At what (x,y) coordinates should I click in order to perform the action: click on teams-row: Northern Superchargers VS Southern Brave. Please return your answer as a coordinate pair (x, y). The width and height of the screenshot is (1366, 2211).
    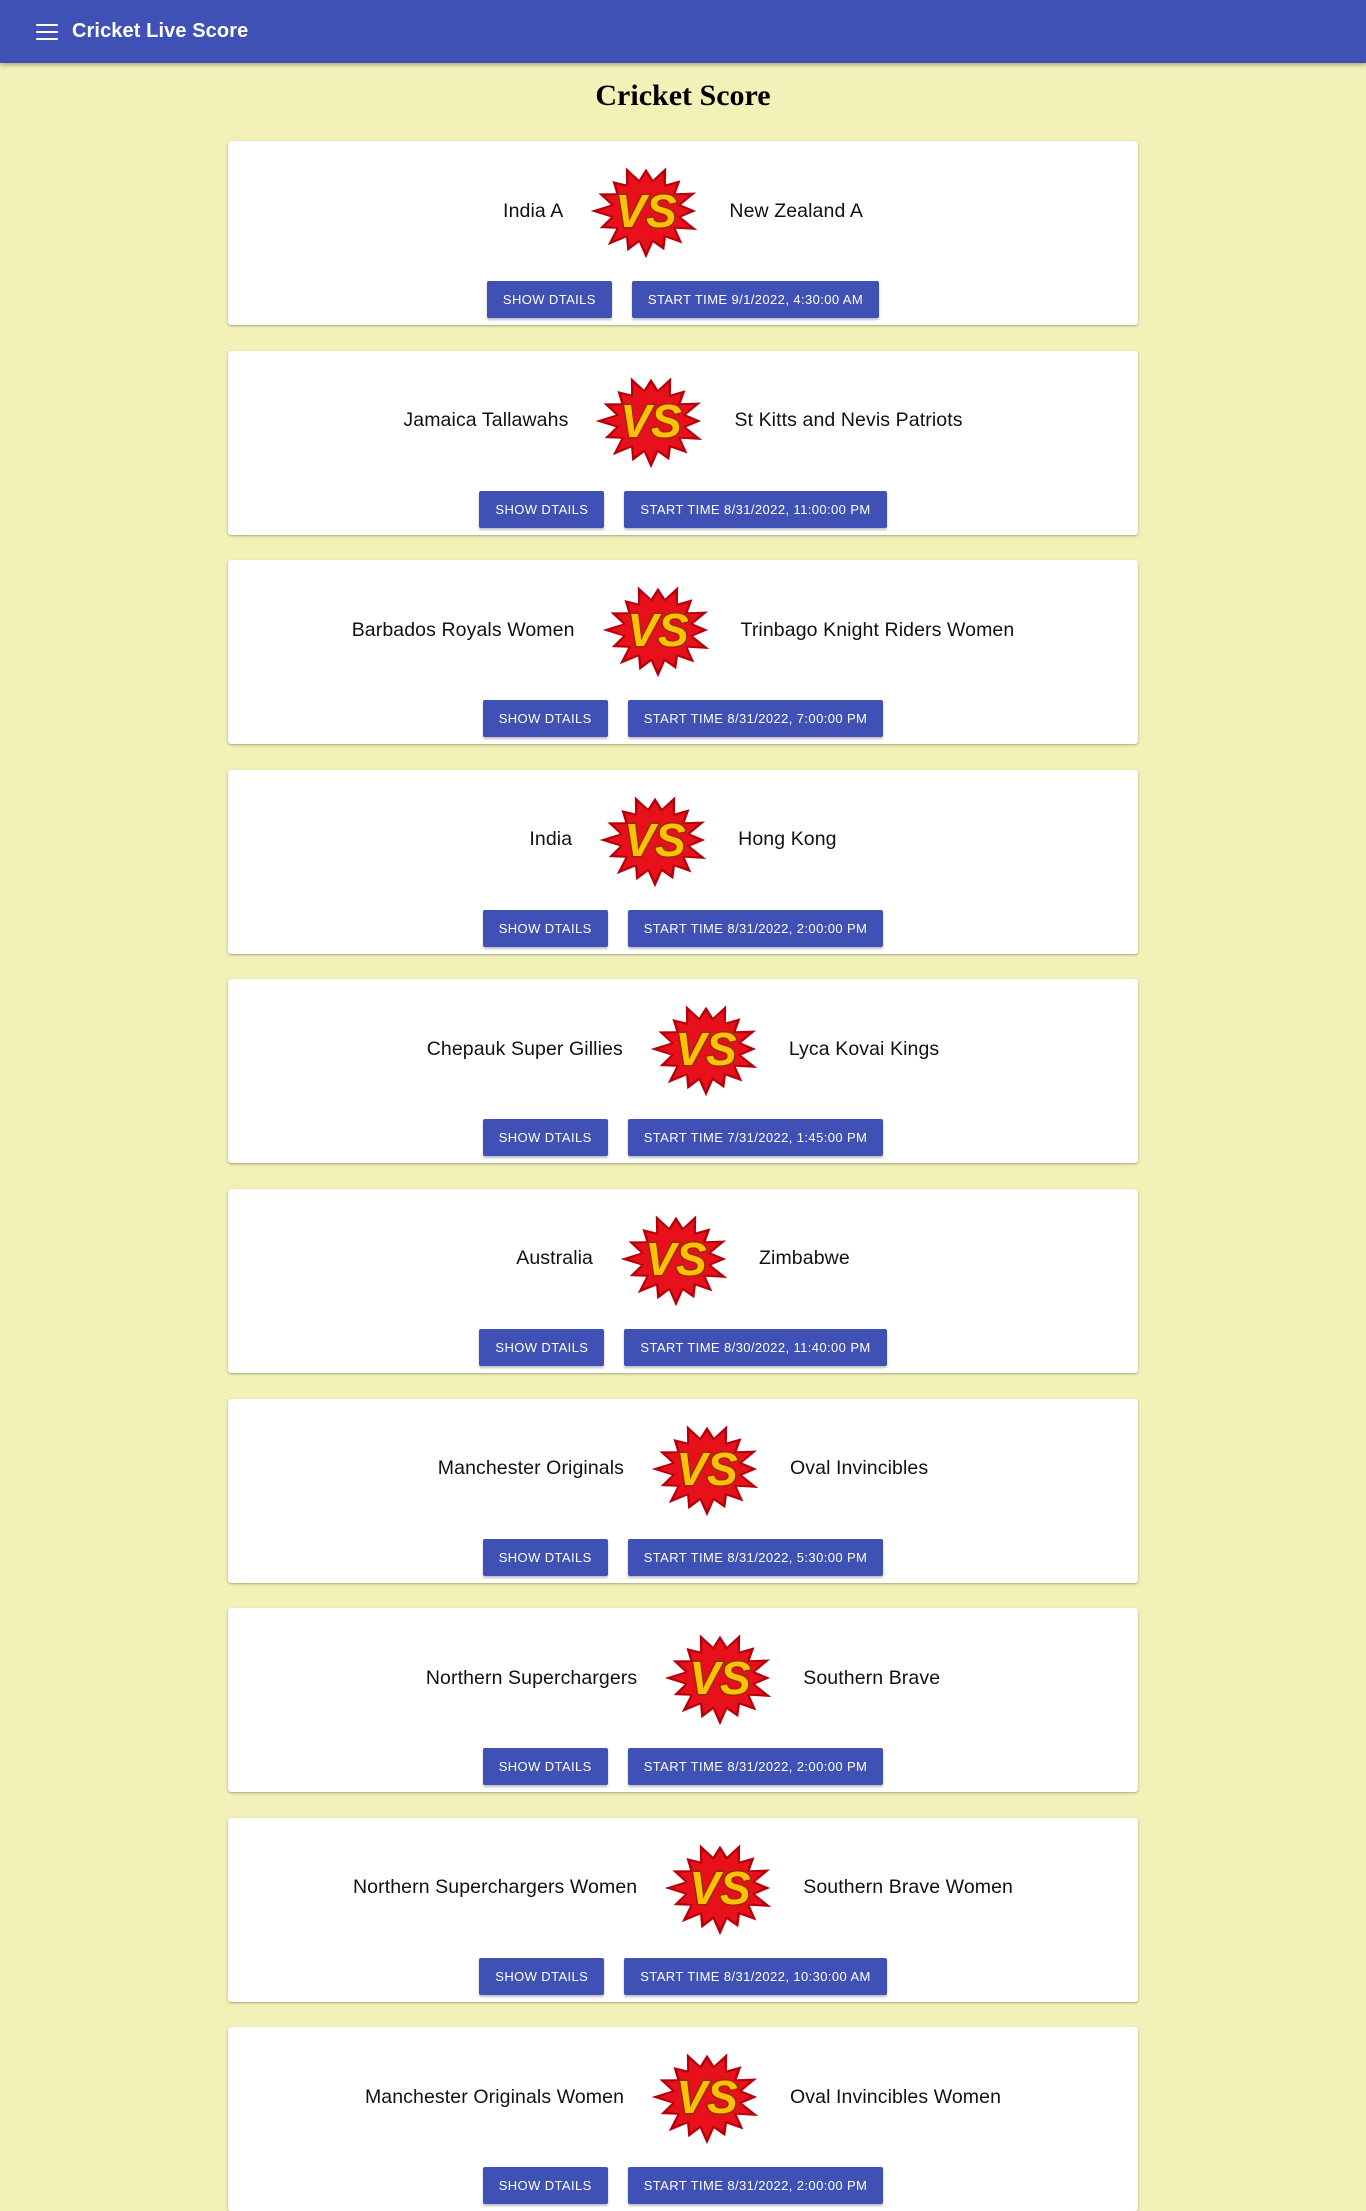
    Looking at the image, I should click on (683, 1678).